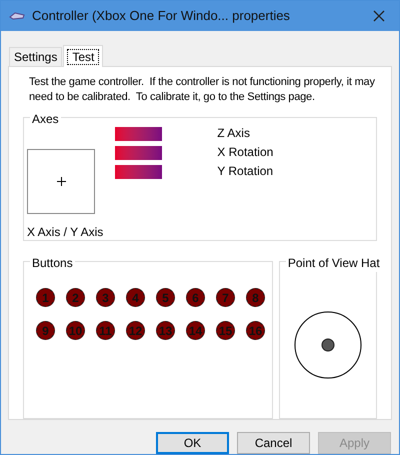 The height and width of the screenshot is (455, 400). I want to click on tab: Test, so click(83, 56).